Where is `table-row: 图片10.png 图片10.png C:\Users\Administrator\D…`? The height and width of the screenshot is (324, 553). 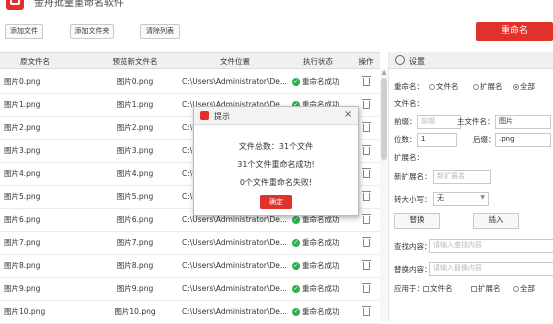 table-row: 图片10.png 图片10.png C:\Users\Administrator\D… is located at coordinates (190, 312).